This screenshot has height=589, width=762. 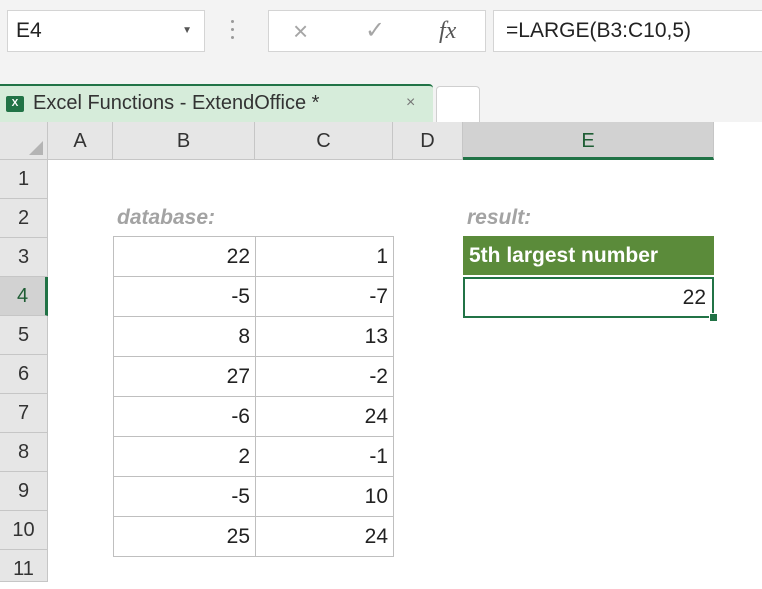 What do you see at coordinates (184, 416) in the screenshot?
I see `cell-b7: -6` at bounding box center [184, 416].